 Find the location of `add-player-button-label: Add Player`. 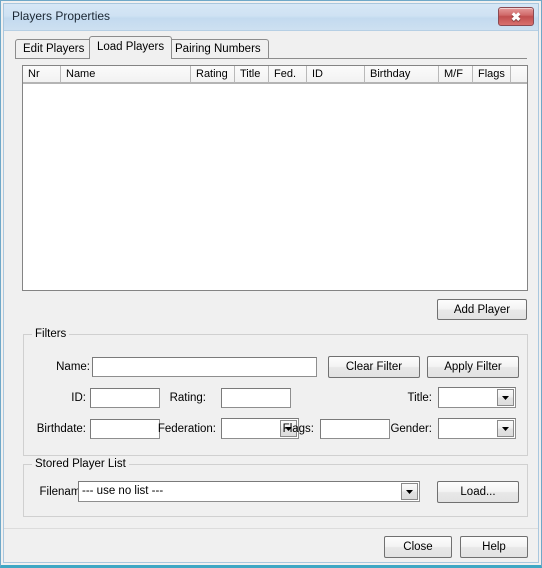

add-player-button-label: Add Player is located at coordinates (482, 309).